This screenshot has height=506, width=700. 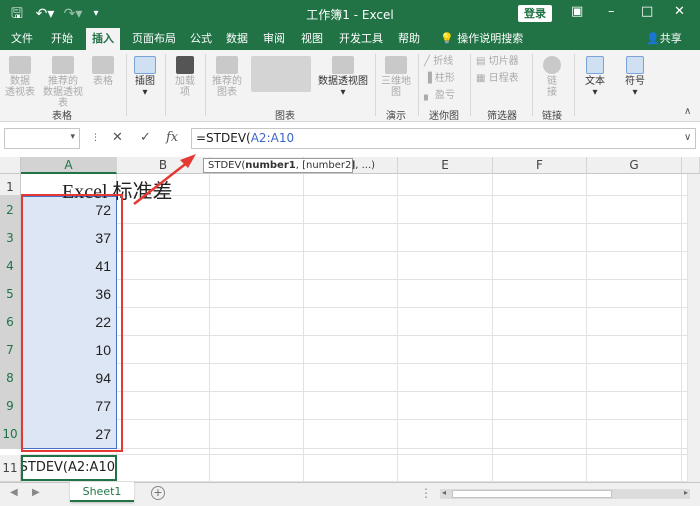 I want to click on horizontal-scroll-thumb, so click(x=532, y=494).